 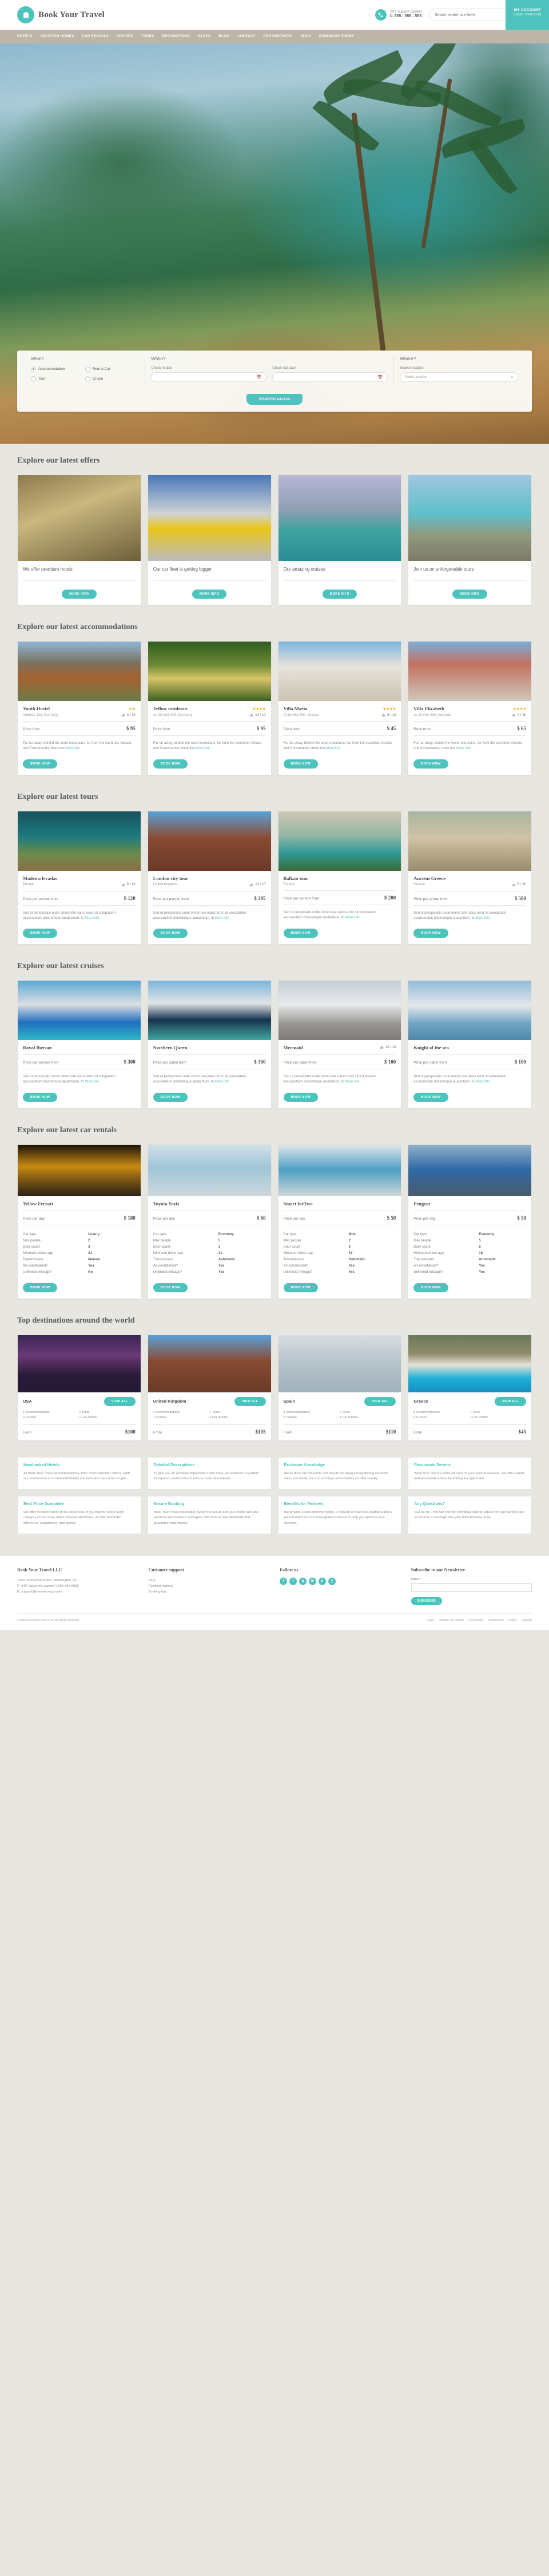 What do you see at coordinates (274, 399) in the screenshot?
I see `search-again-button: SEARCH AGAIN` at bounding box center [274, 399].